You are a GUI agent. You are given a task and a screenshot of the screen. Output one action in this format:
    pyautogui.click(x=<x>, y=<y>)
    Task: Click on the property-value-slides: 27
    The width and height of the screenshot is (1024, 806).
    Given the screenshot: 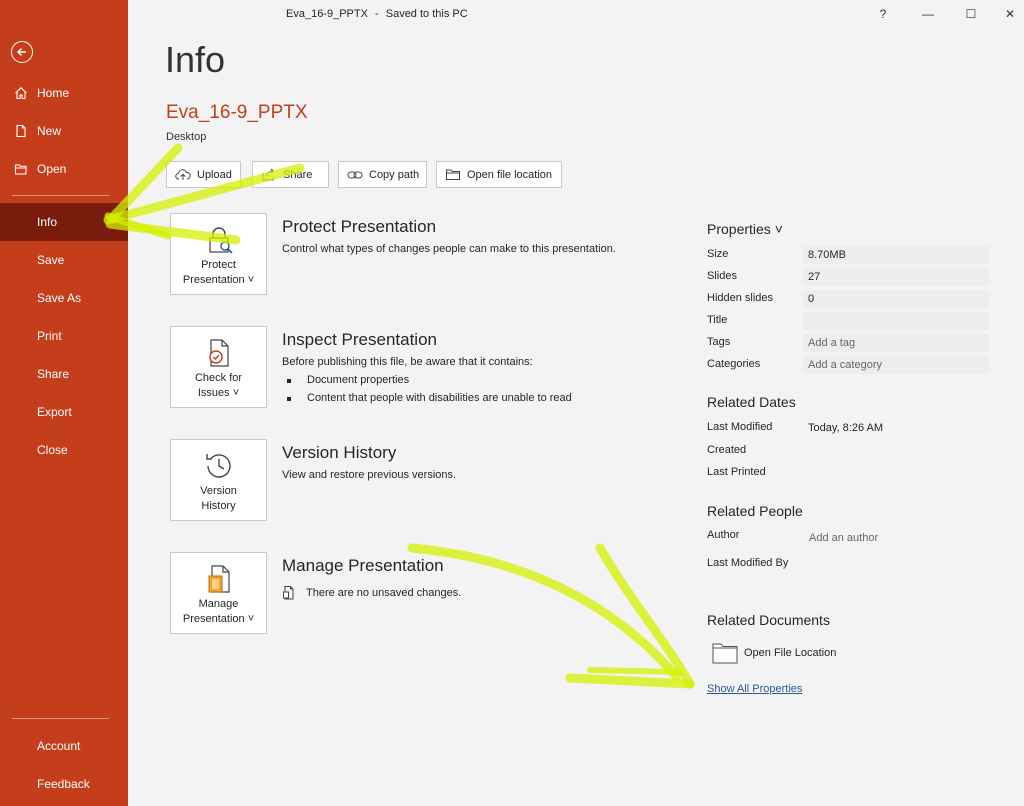 What is the action you would take?
    pyautogui.click(x=814, y=277)
    